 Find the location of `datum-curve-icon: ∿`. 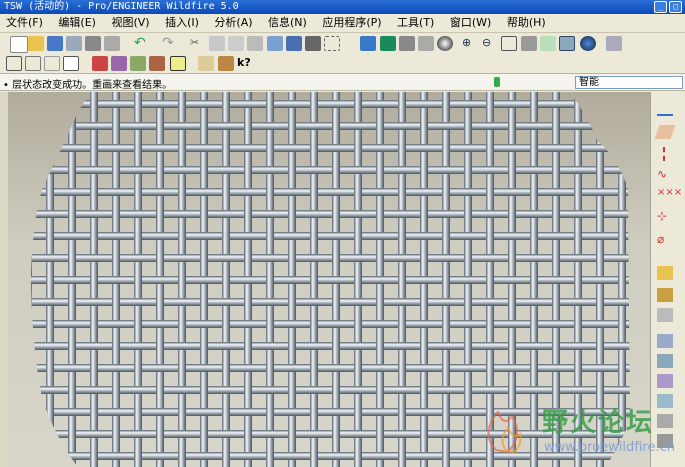

datum-curve-icon: ∿ is located at coordinates (665, 174).